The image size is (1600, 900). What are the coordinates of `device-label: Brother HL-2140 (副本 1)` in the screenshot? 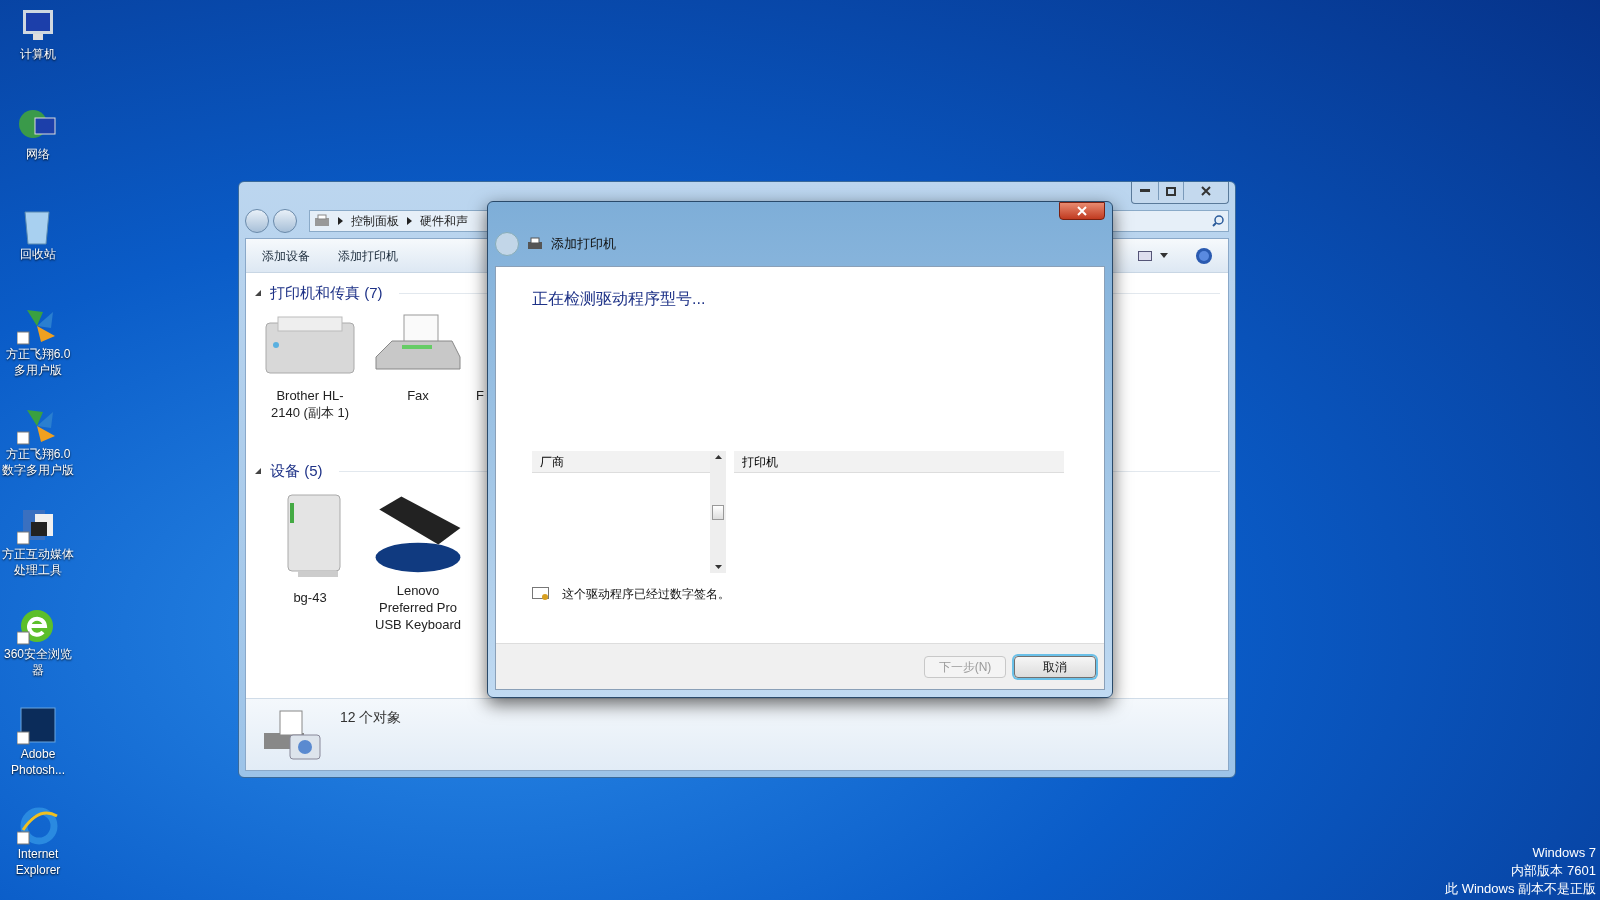 It's located at (310, 404).